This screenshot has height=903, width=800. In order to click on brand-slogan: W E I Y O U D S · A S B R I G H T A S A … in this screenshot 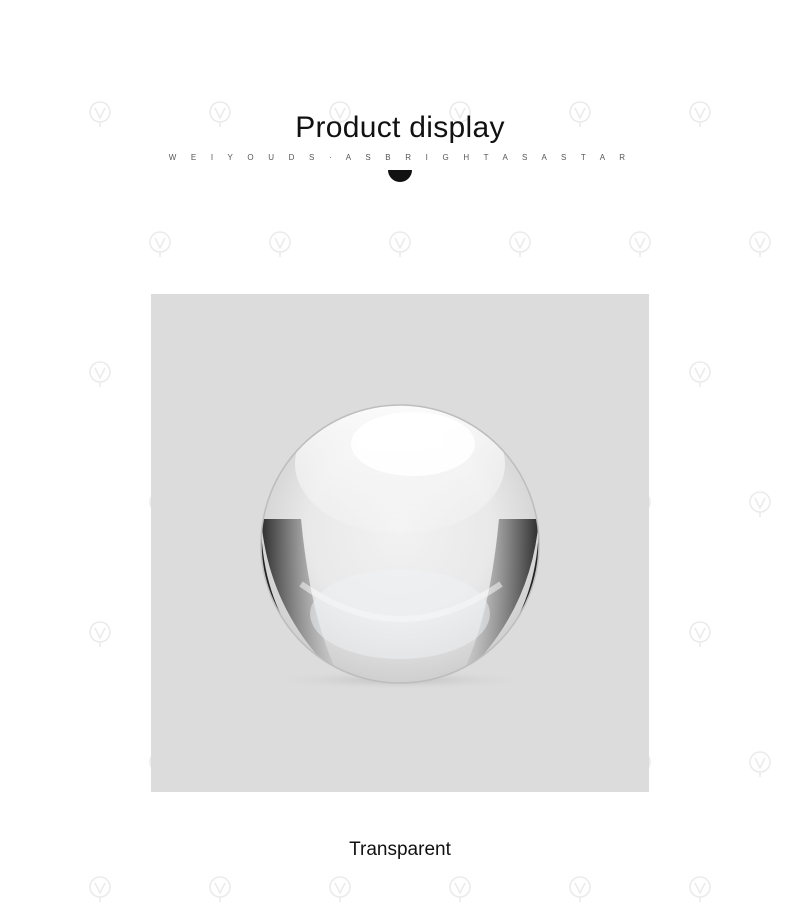, I will do `click(400, 157)`.